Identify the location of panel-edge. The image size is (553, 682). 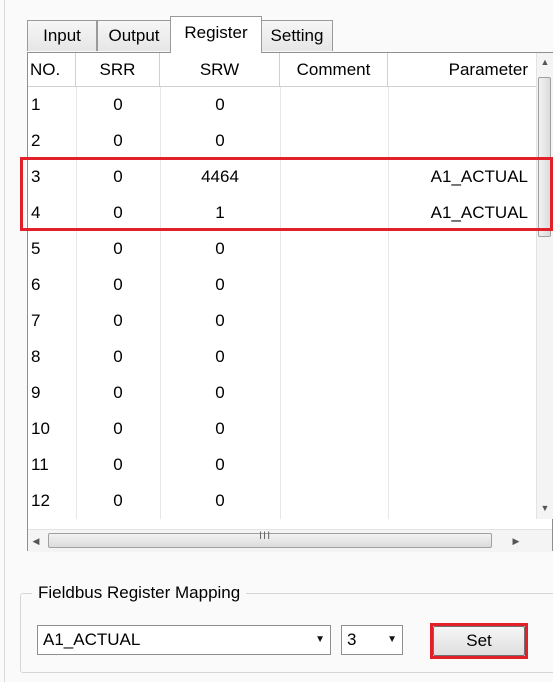
(4, 341).